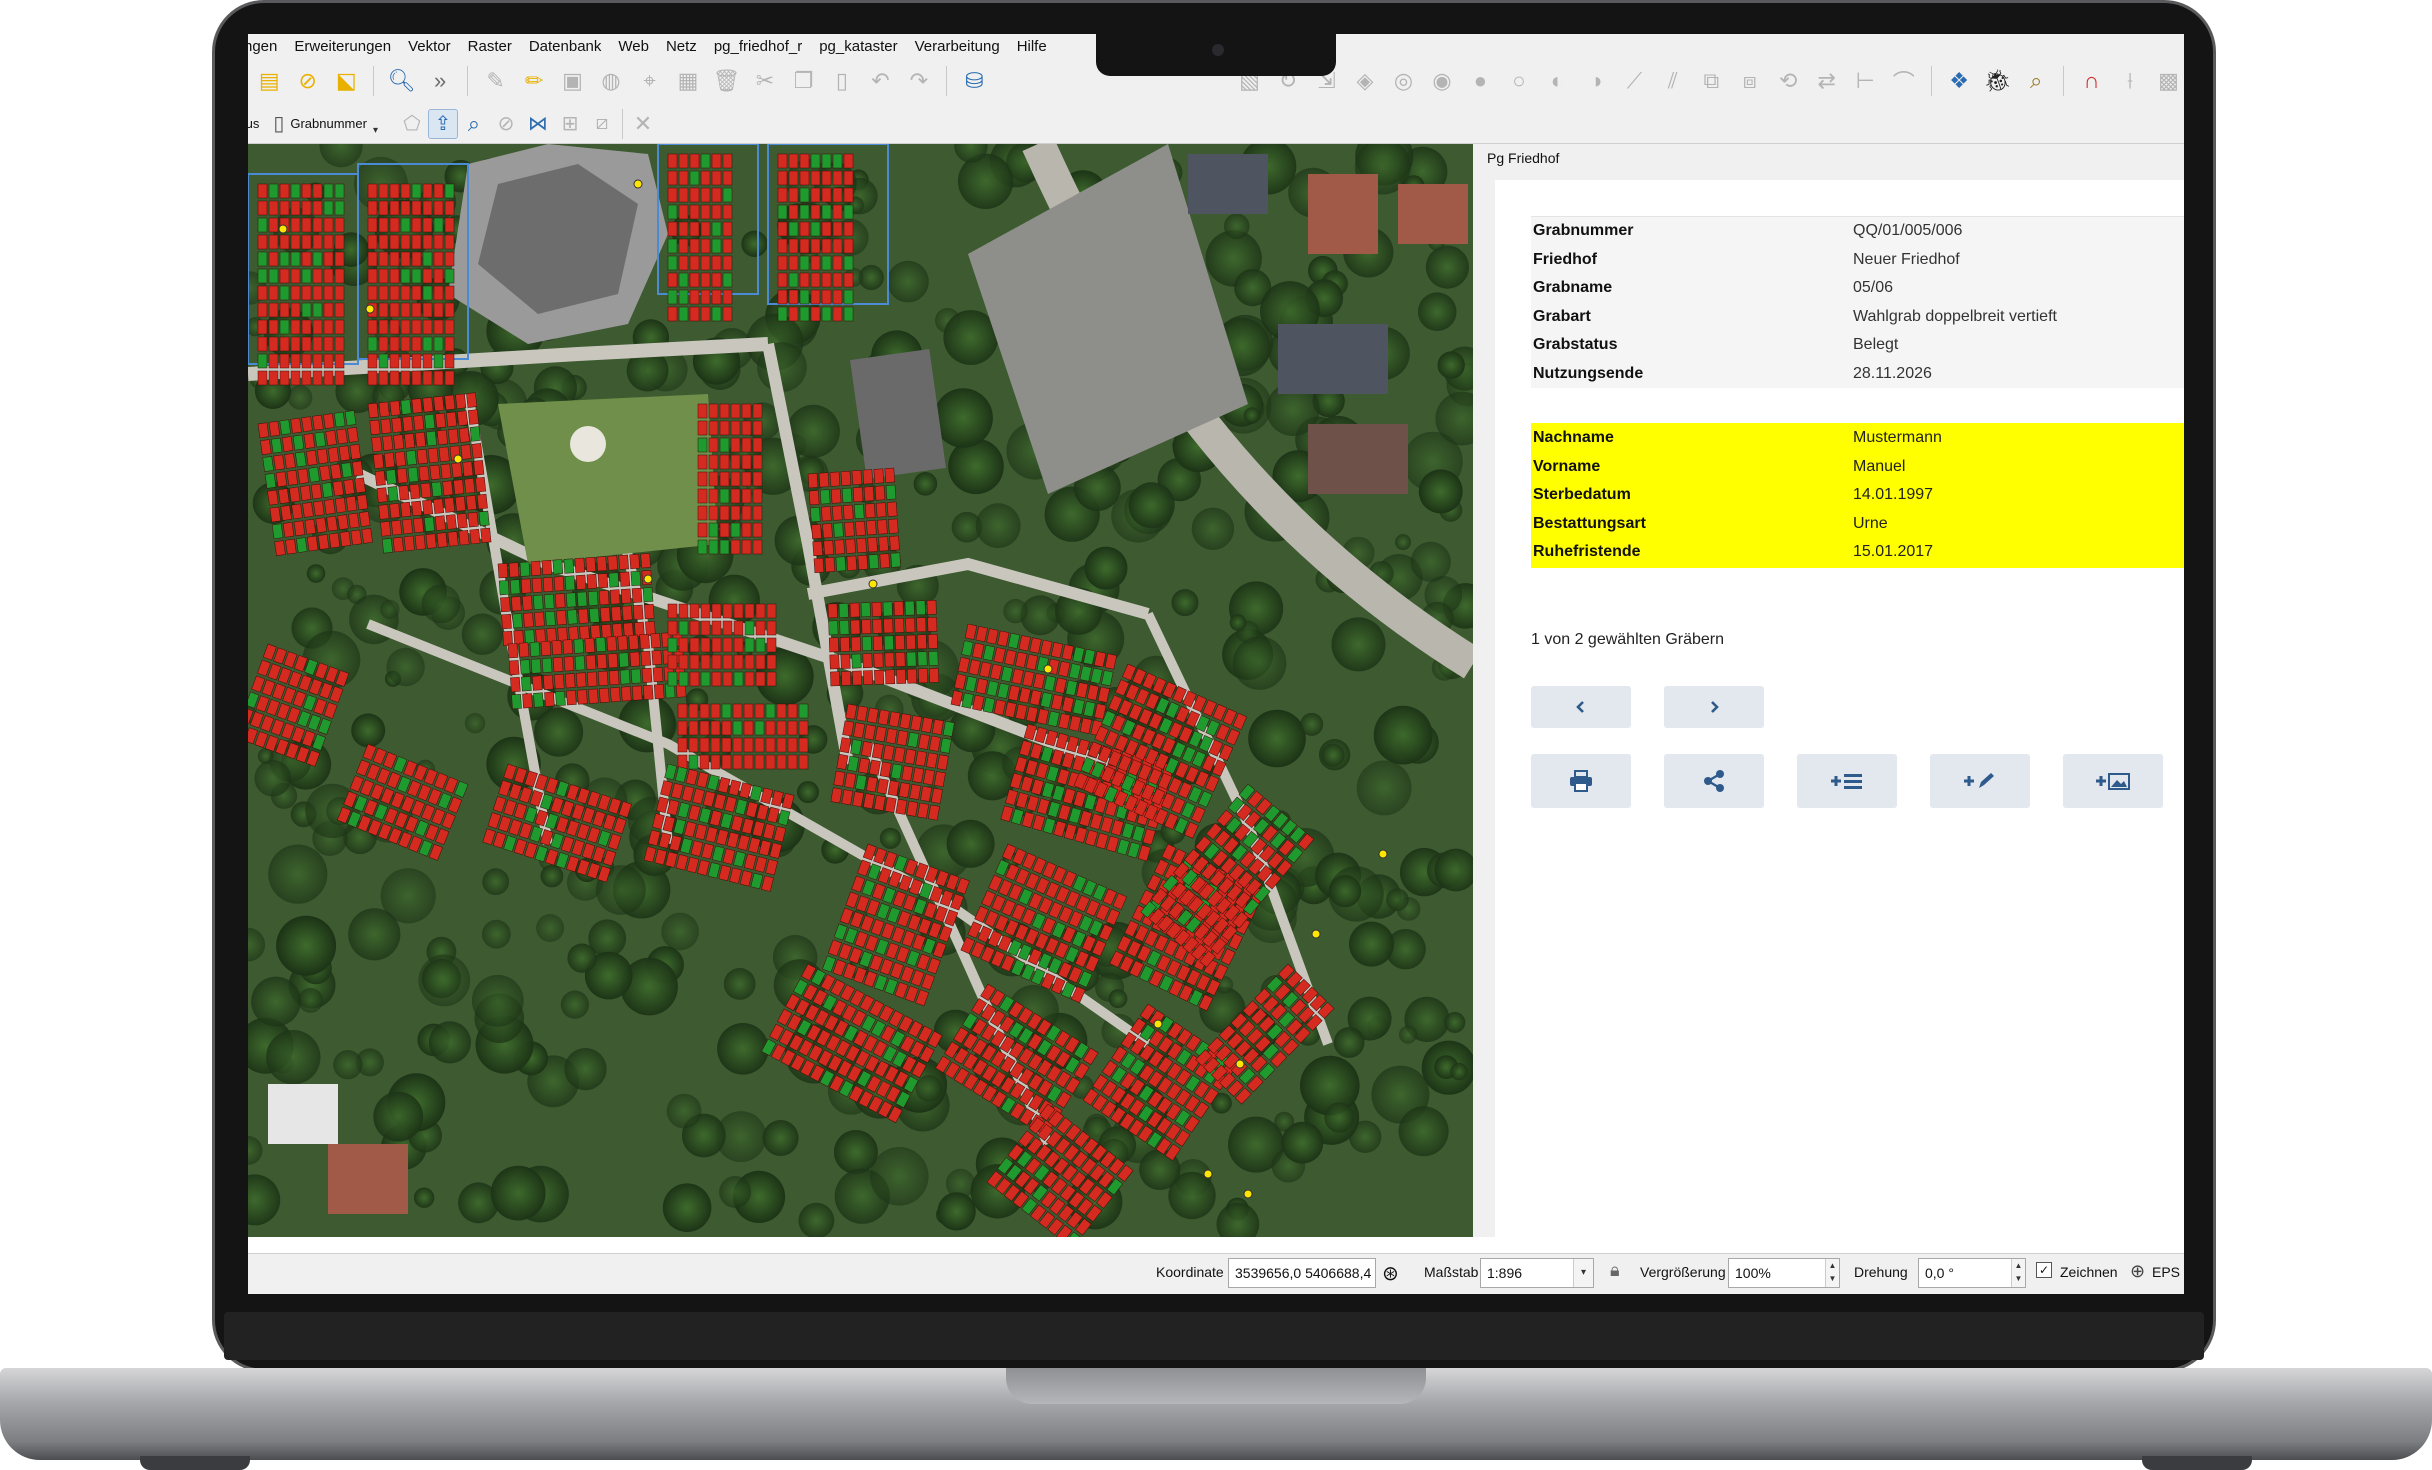  What do you see at coordinates (1583, 1273) in the screenshot?
I see `scale-dropdown-arrow-icon: ▾` at bounding box center [1583, 1273].